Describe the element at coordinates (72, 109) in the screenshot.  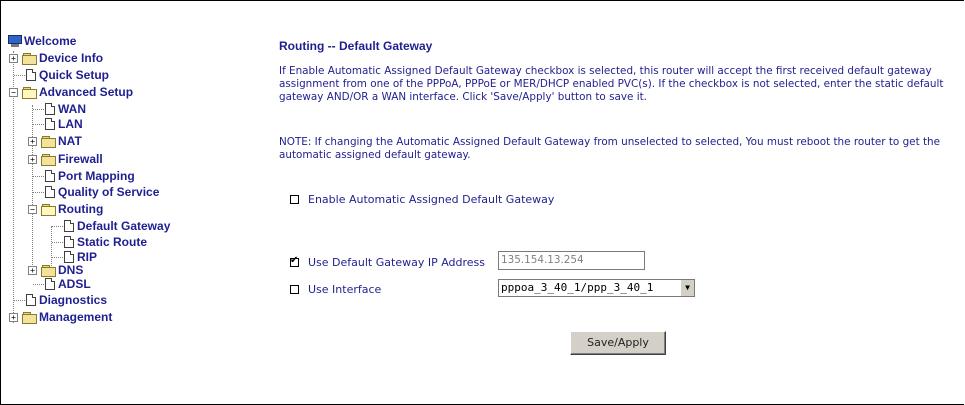
I see `sidebar-item-label: WAN` at that location.